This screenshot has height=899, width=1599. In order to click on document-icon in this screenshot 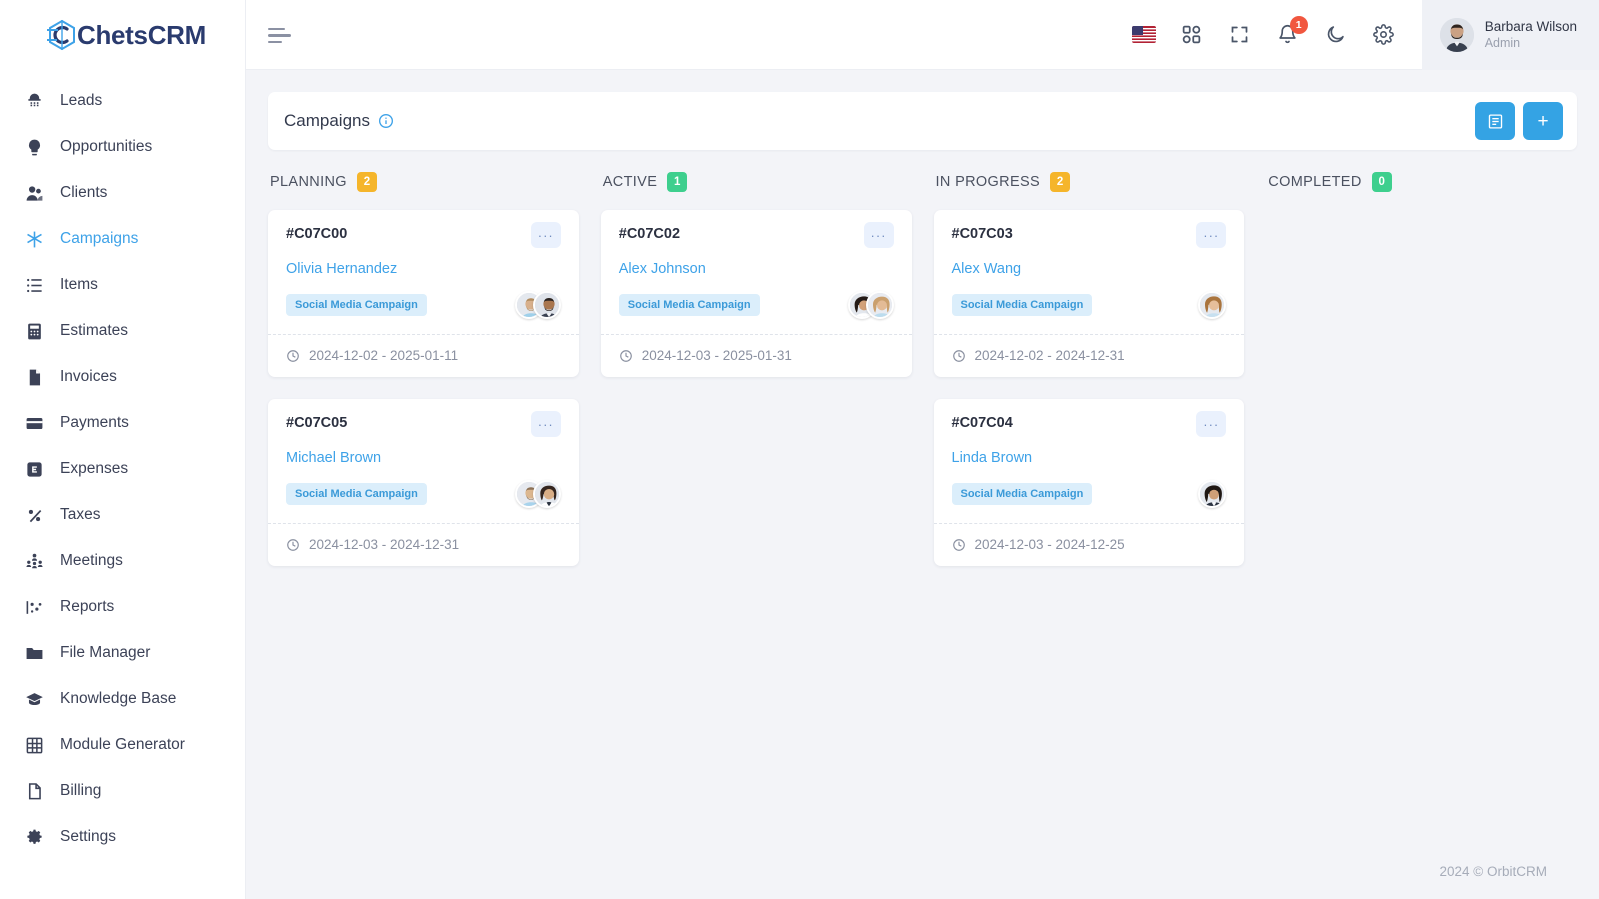, I will do `click(34, 791)`.